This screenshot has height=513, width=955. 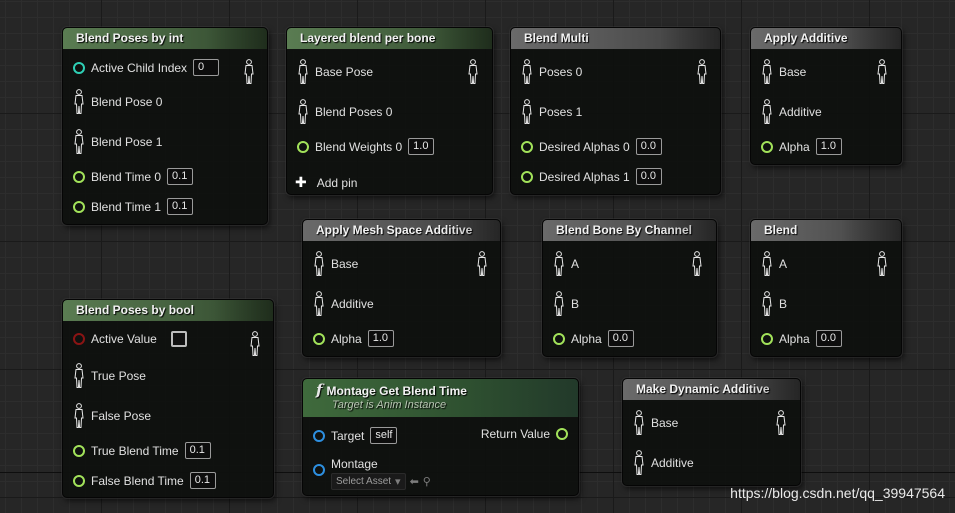 What do you see at coordinates (826, 288) in the screenshot?
I see `node-blend: Blend A B Alpha 0.0` at bounding box center [826, 288].